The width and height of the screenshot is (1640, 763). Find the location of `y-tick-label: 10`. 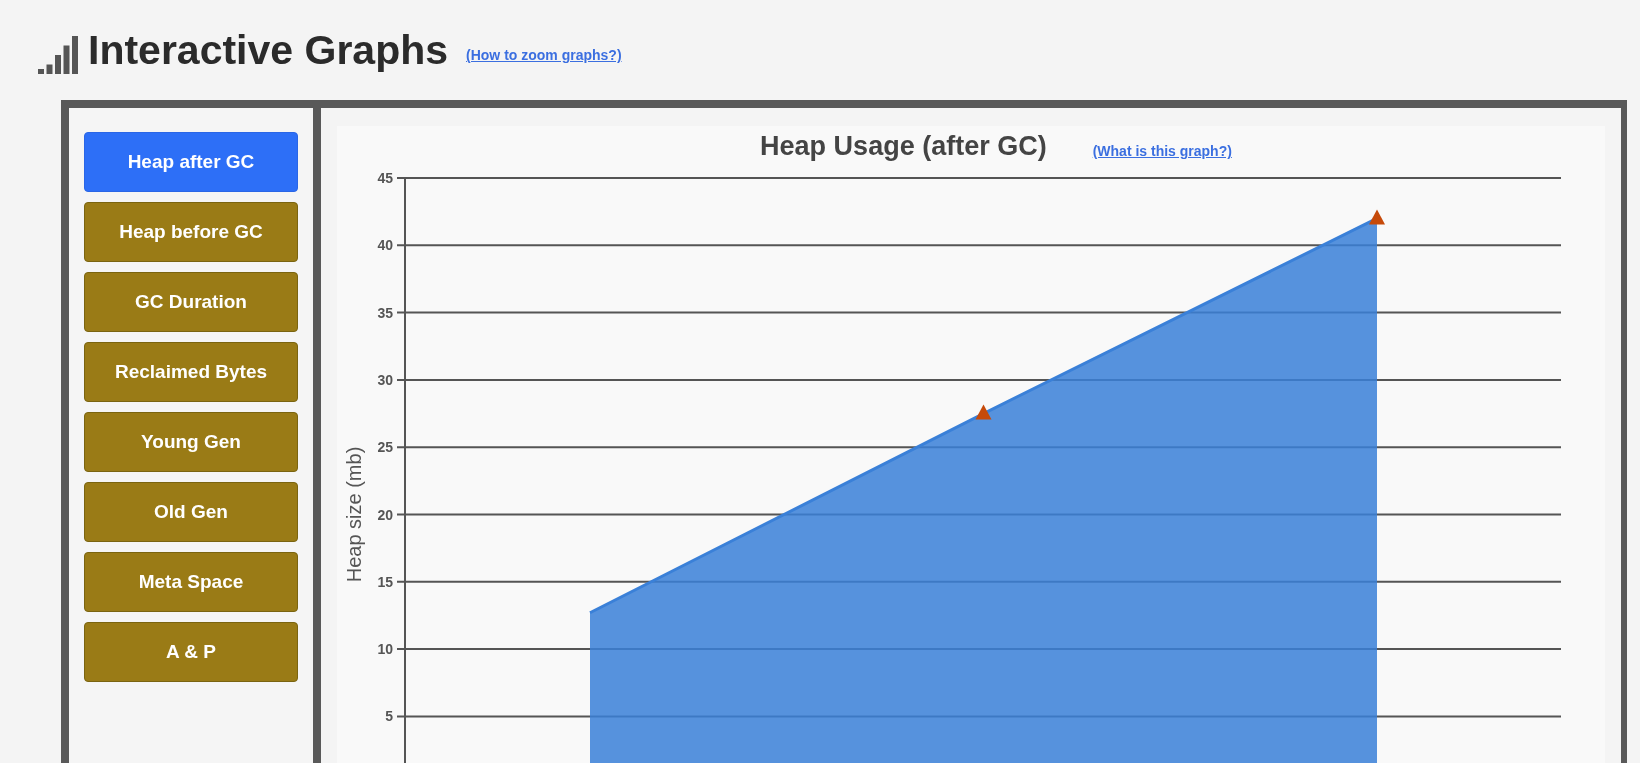

y-tick-label: 10 is located at coordinates (385, 649).